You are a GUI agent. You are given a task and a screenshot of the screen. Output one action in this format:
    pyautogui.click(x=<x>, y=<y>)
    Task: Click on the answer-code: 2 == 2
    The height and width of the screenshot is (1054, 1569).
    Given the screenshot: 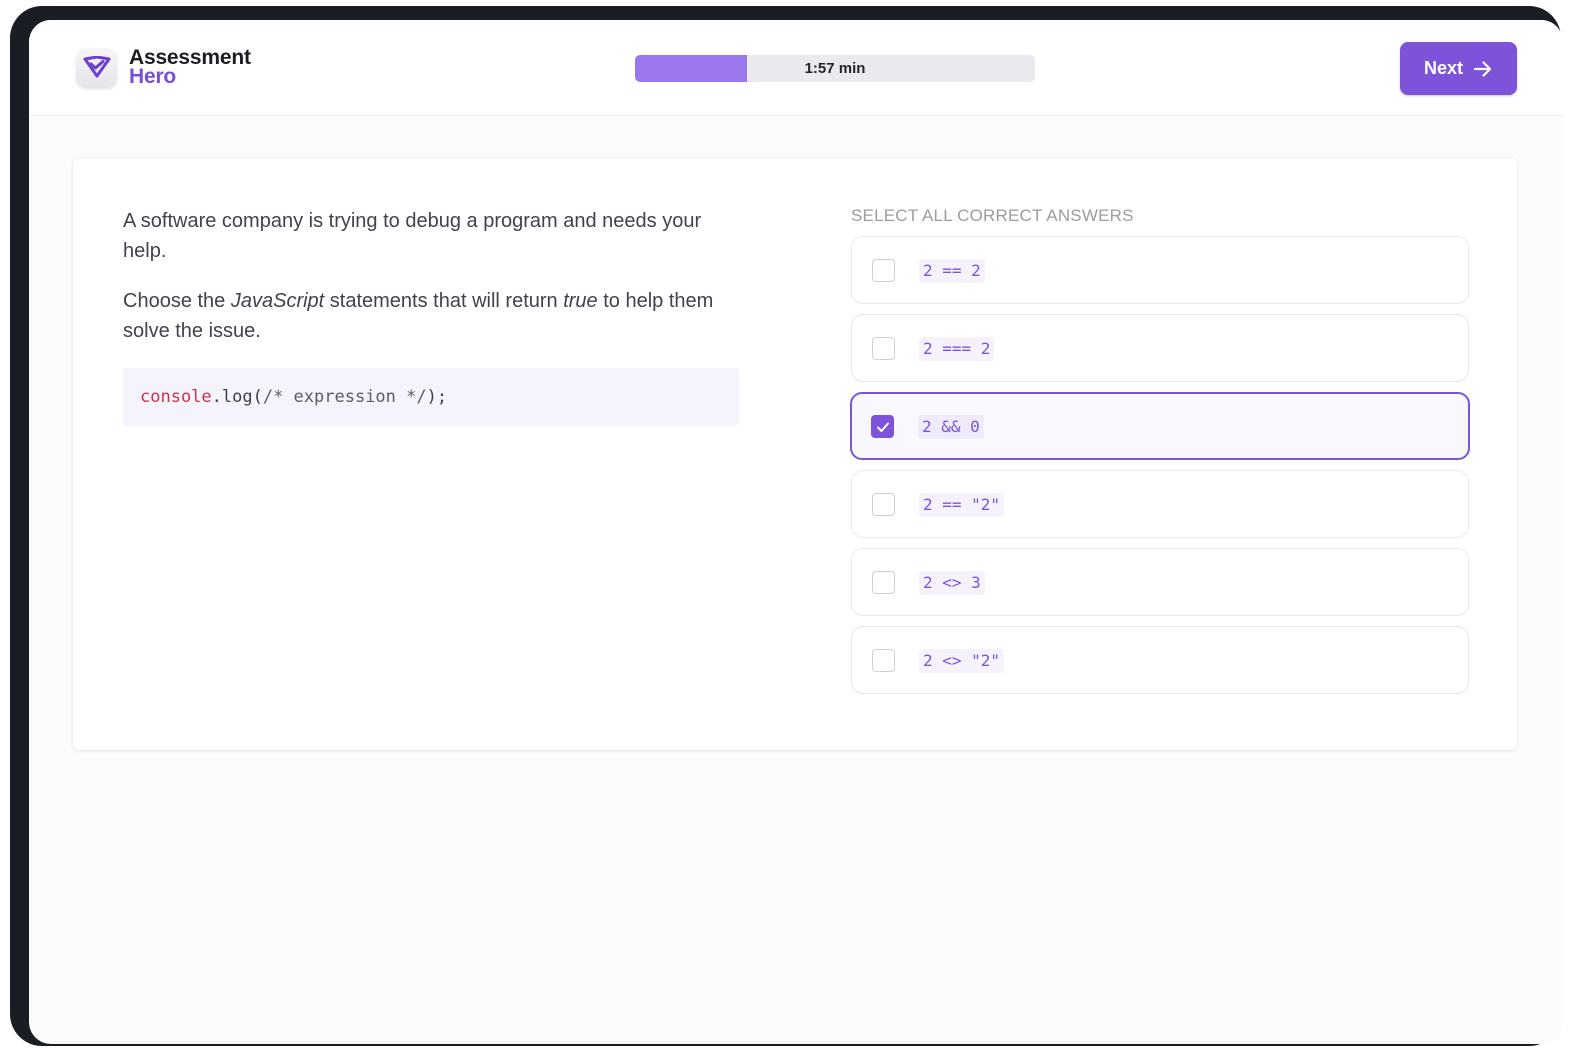 What is the action you would take?
    pyautogui.click(x=952, y=271)
    